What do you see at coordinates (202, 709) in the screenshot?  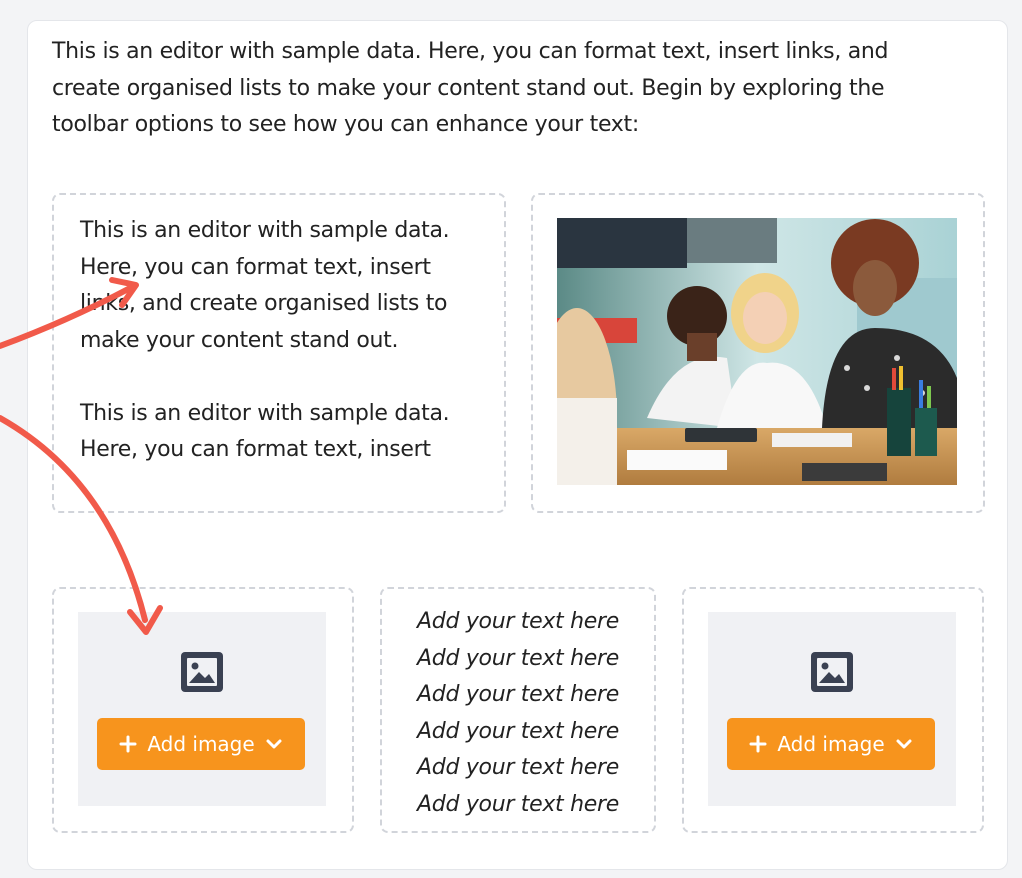 I see `image-placeholder-left: Add image` at bounding box center [202, 709].